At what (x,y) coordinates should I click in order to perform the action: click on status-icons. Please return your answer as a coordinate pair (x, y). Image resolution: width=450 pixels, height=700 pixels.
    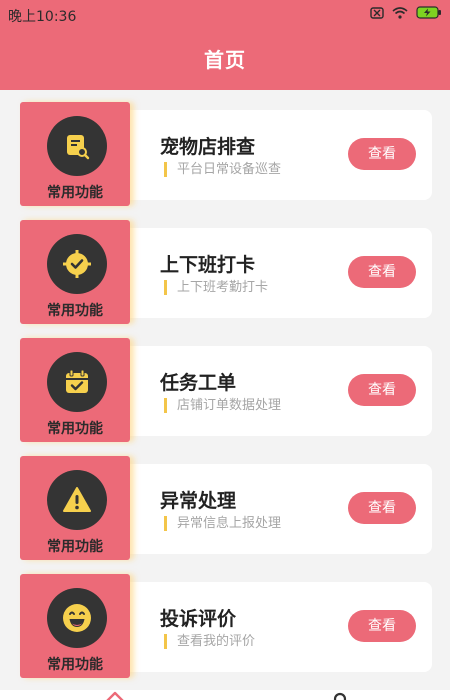
    Looking at the image, I should click on (406, 12).